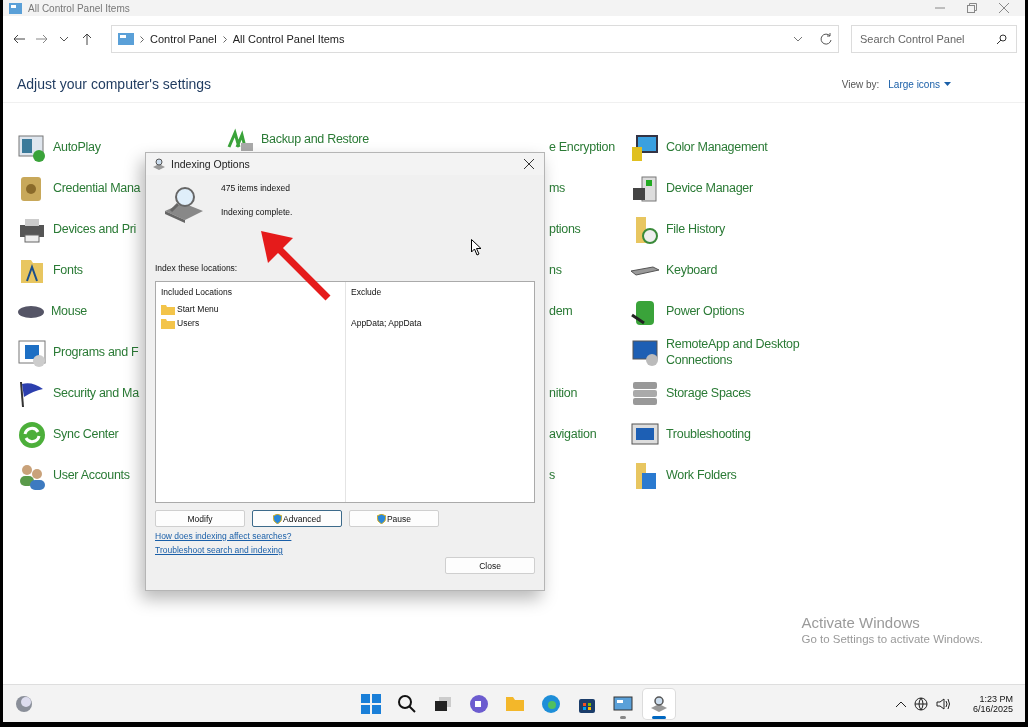  I want to click on control-panel-item-link: s, so click(552, 475).